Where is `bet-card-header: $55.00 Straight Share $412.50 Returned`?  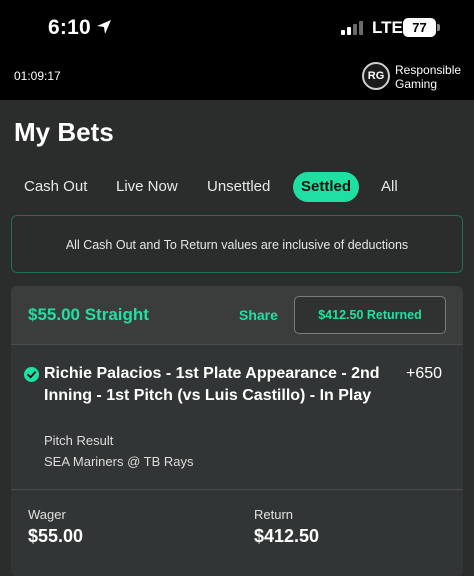 bet-card-header: $55.00 Straight Share $412.50 Returned is located at coordinates (237, 315).